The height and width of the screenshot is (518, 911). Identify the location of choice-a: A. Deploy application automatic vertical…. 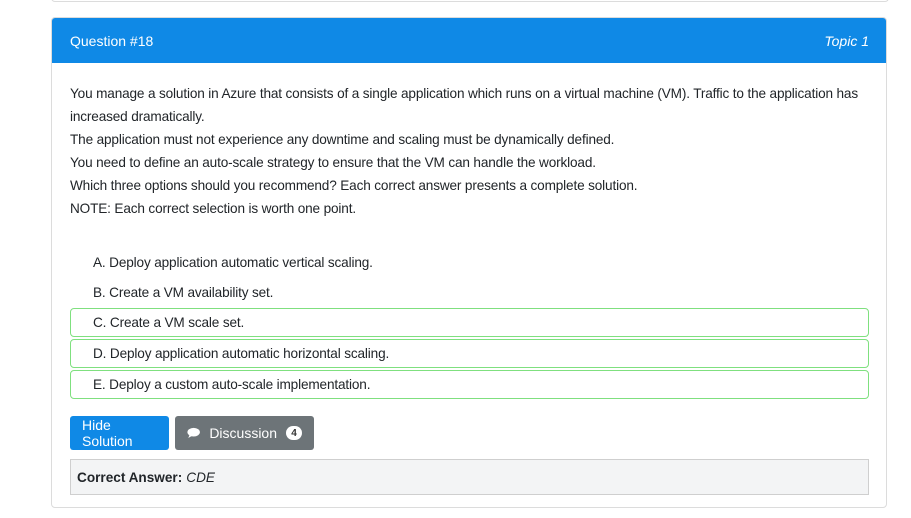
(469, 262).